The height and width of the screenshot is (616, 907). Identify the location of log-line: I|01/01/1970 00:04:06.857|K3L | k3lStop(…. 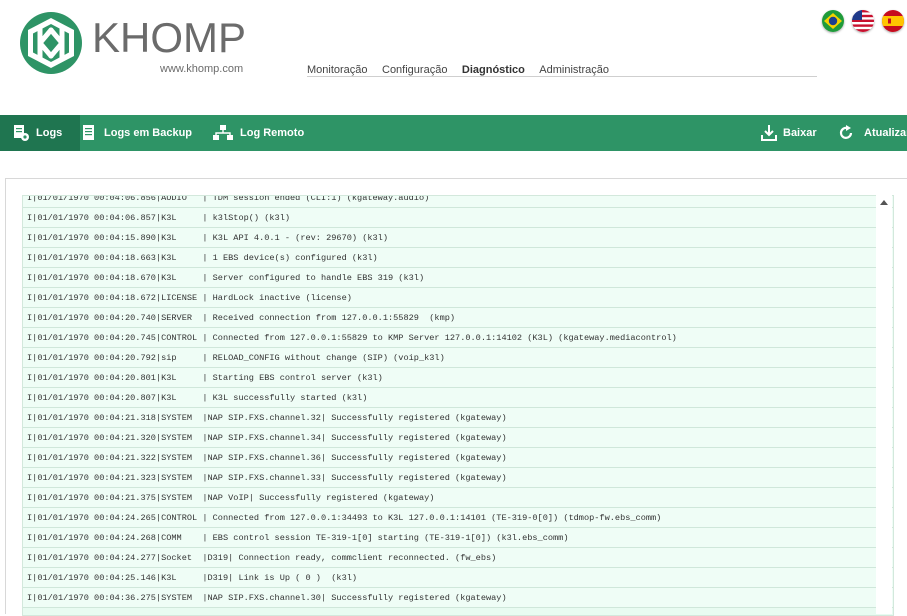
(458, 218).